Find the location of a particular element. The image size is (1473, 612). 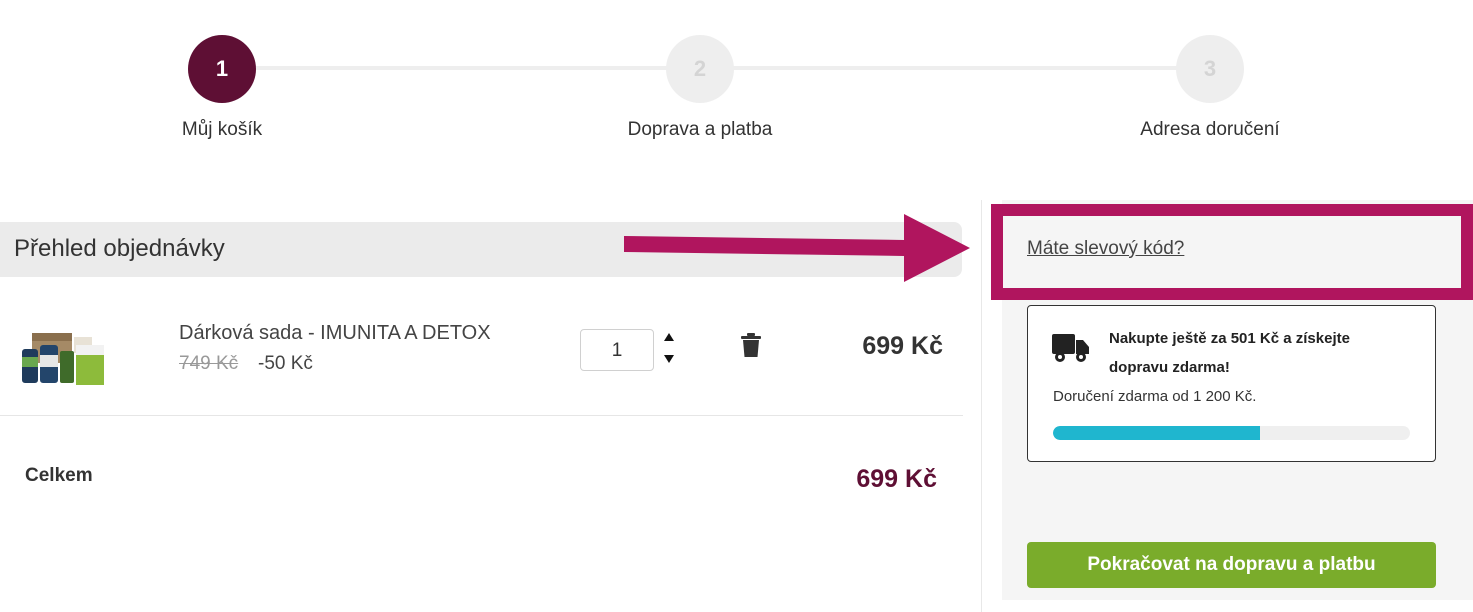

order-summary-title: Přehled objednávky is located at coordinates (119, 248).